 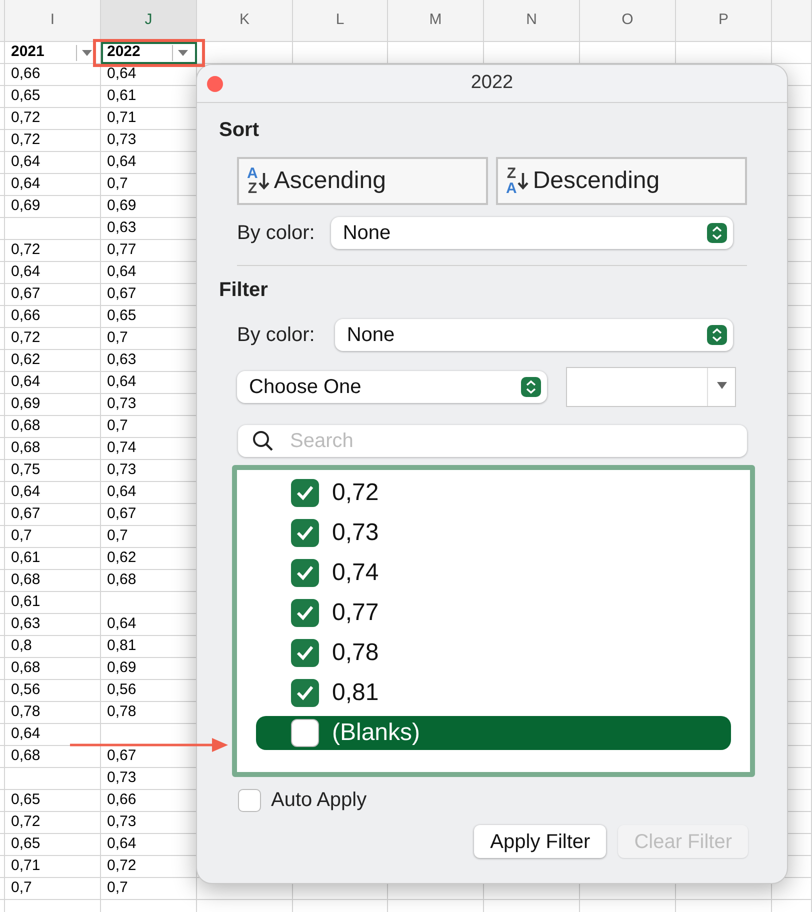 I want to click on condition-select: Choose One, so click(x=392, y=387).